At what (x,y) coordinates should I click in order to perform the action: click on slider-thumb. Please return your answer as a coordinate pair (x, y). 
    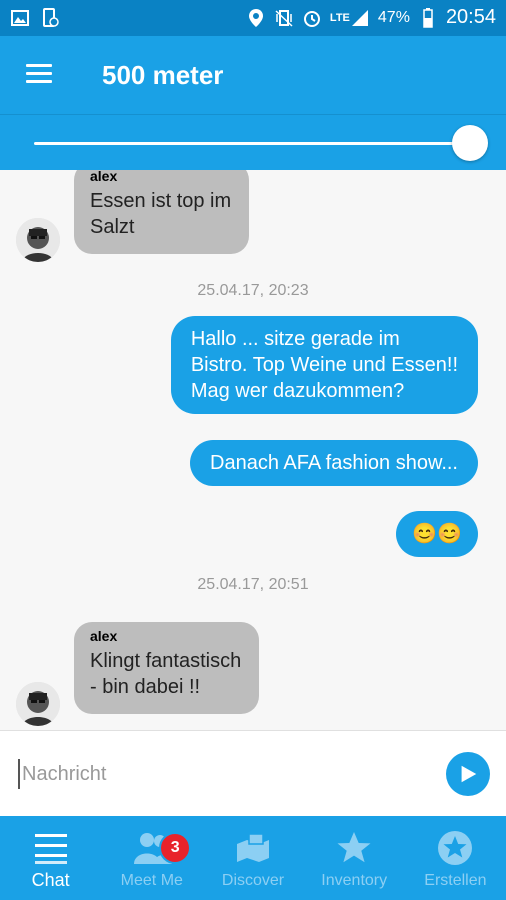
    Looking at the image, I should click on (470, 143).